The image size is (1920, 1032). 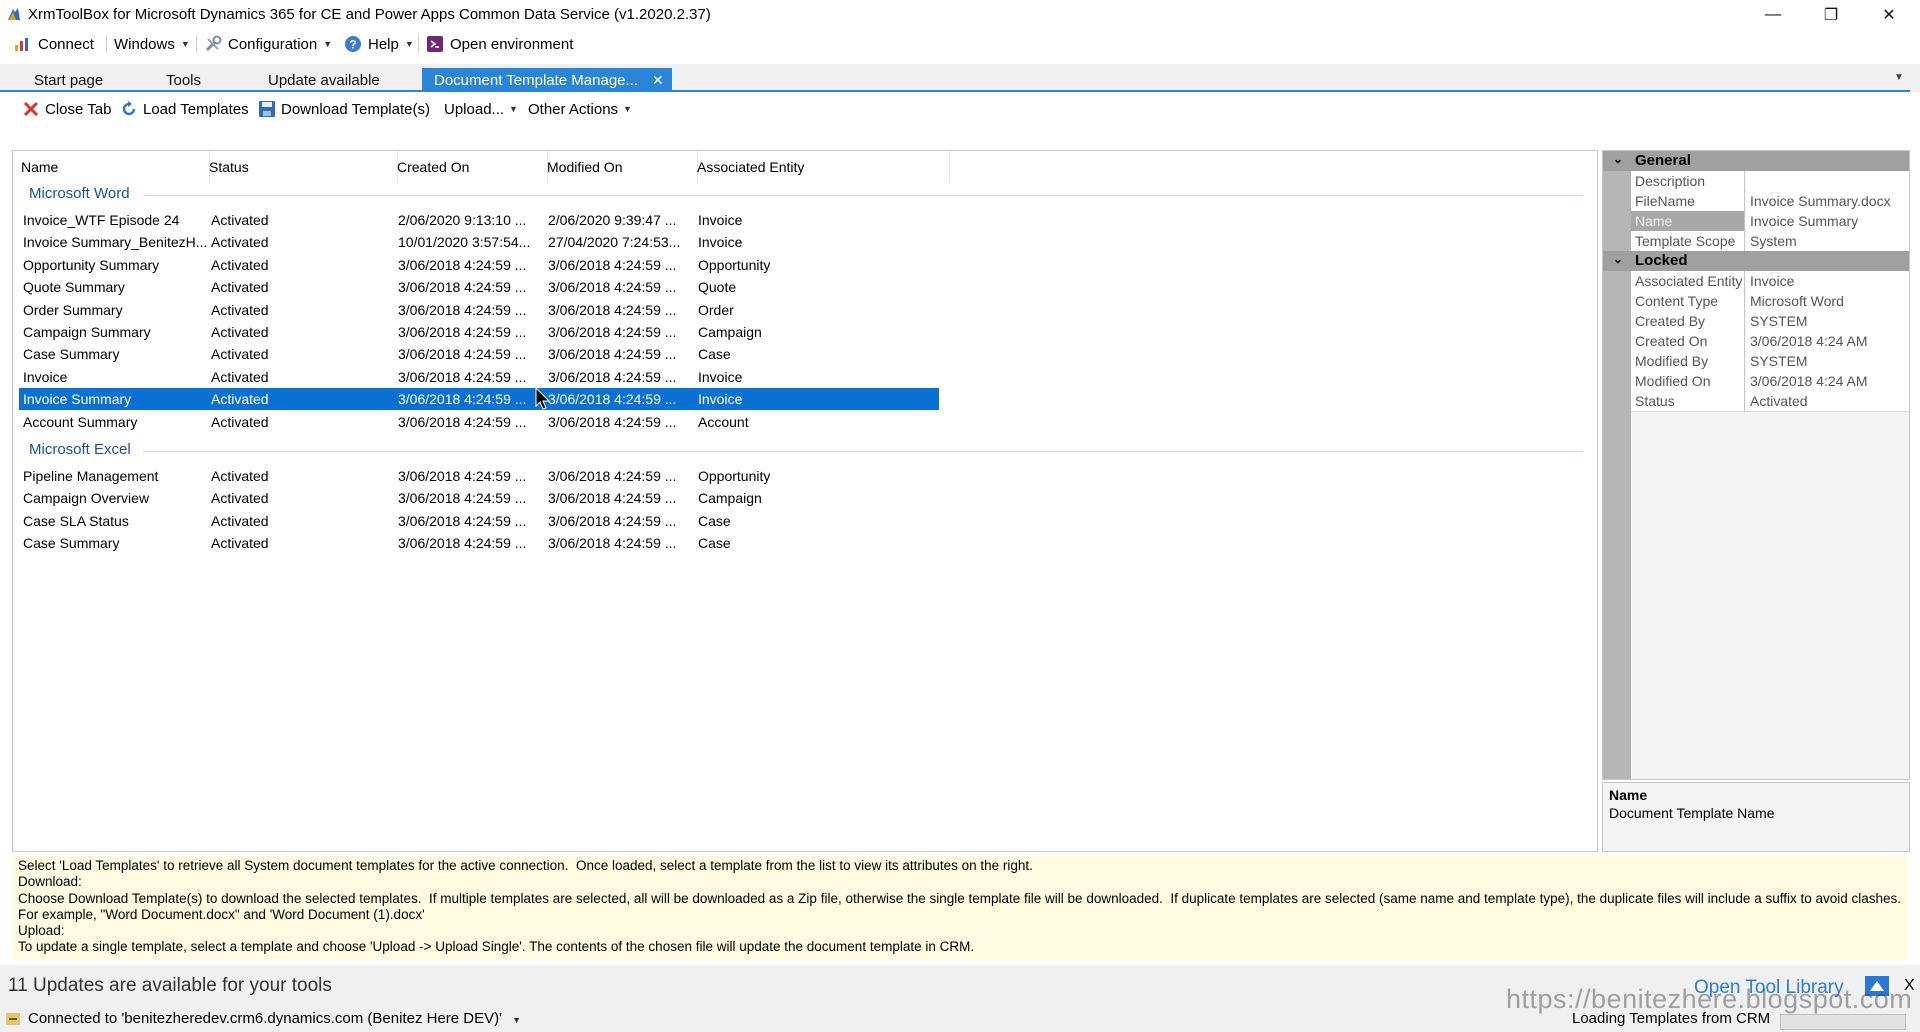 What do you see at coordinates (86, 498) in the screenshot?
I see `table-cell: Campaign Overview` at bounding box center [86, 498].